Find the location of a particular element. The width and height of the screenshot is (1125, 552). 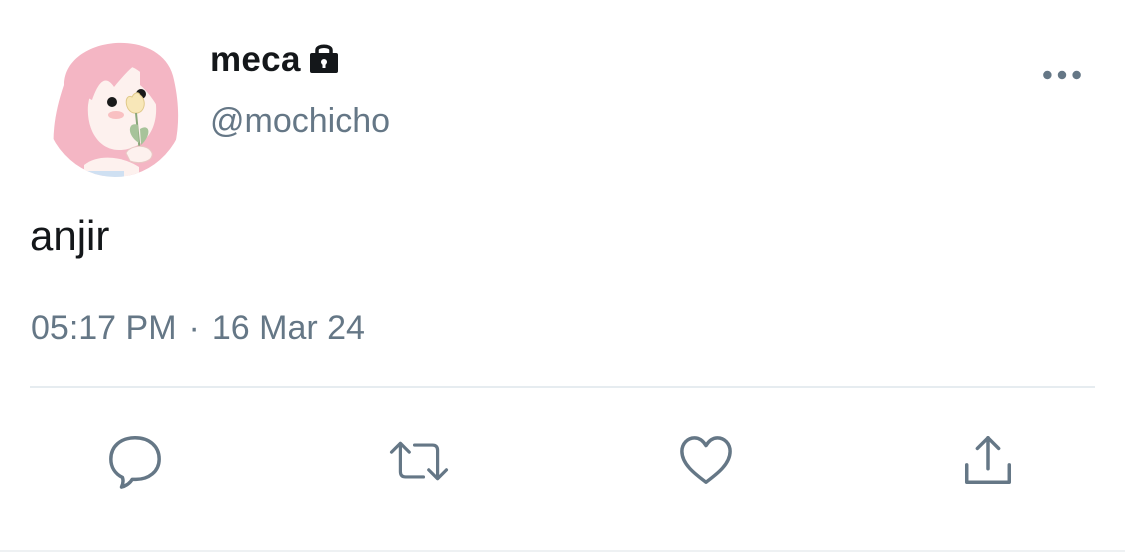

share-icon is located at coordinates (988, 460).